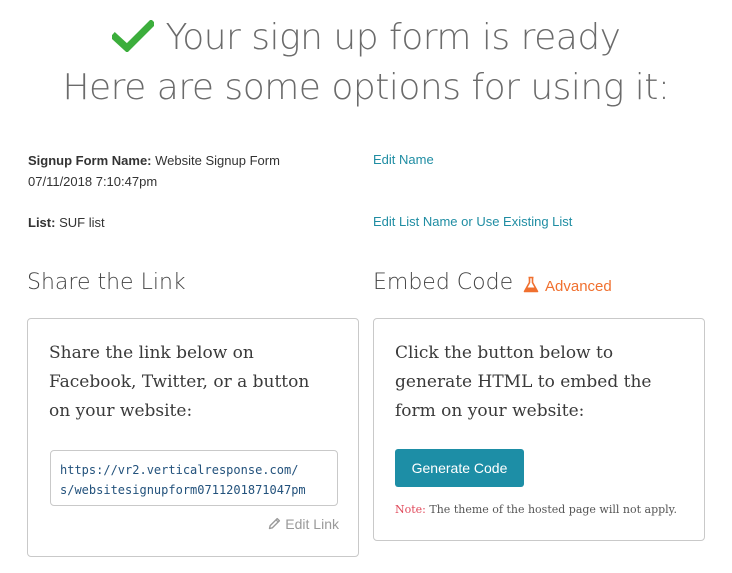 This screenshot has width=732, height=573. I want to click on list-value: SUF list, so click(82, 222).